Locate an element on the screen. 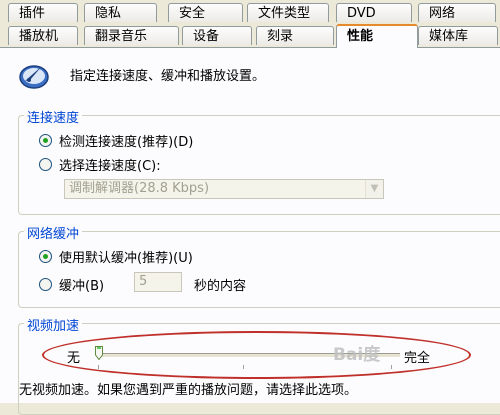 The width and height of the screenshot is (500, 415). custom-buffer-radio is located at coordinates (45, 284).